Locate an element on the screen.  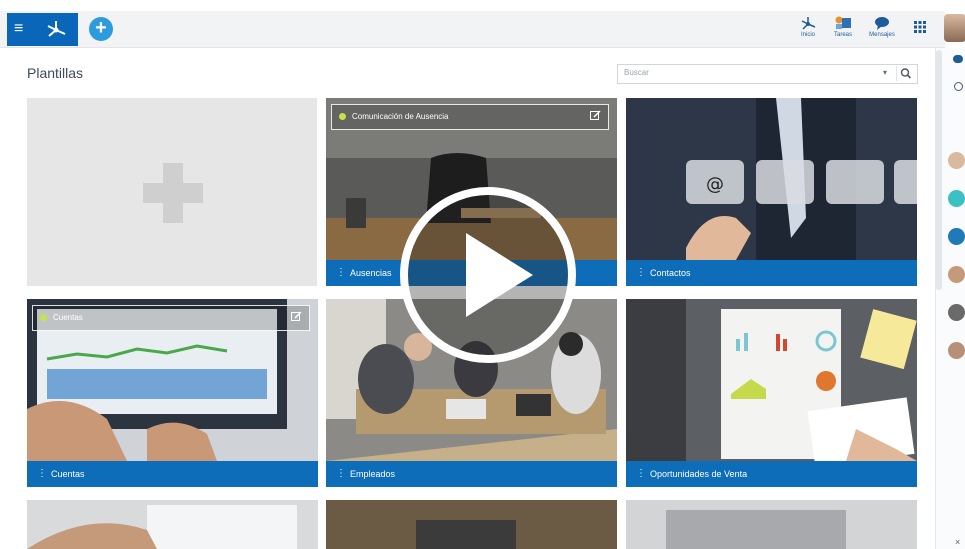
nav-tareas: Tareas is located at coordinates (843, 27).